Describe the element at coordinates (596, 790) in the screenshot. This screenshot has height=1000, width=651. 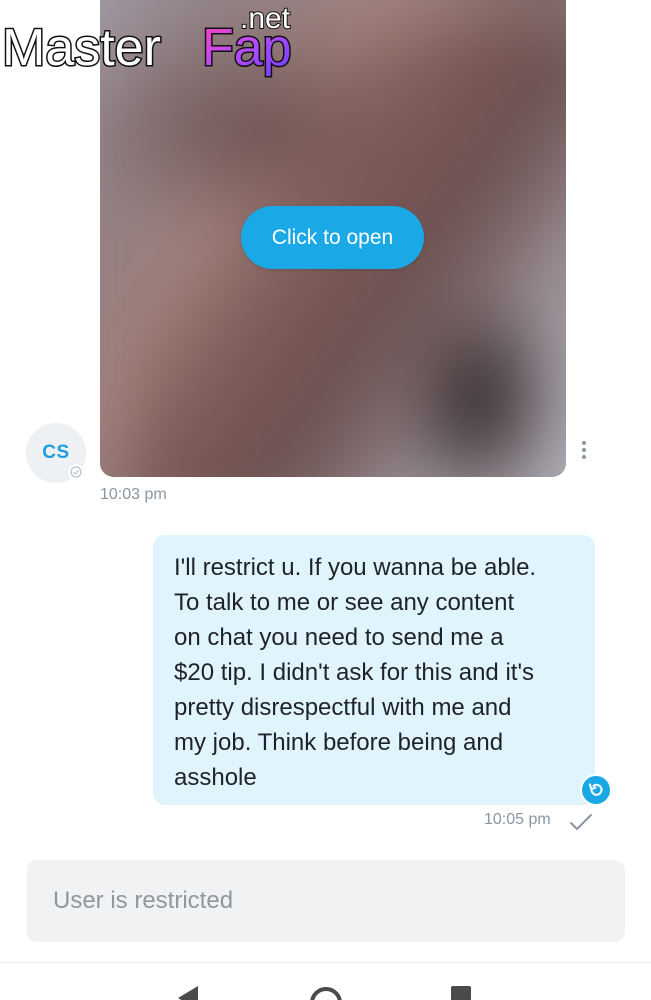
I see `undo-icon` at that location.